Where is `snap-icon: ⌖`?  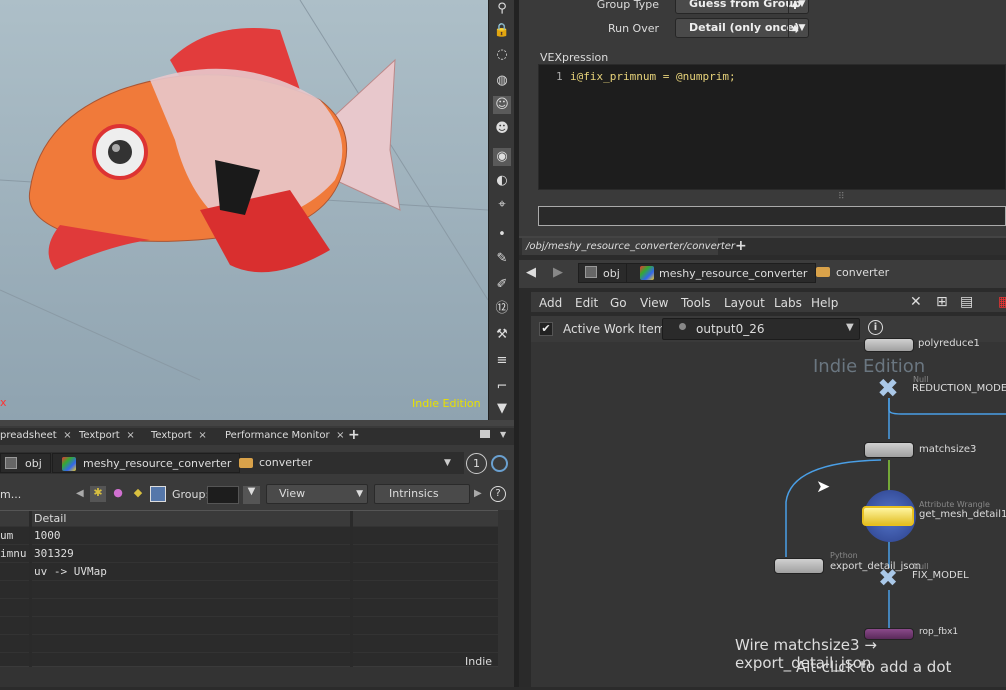 snap-icon: ⌖ is located at coordinates (502, 205).